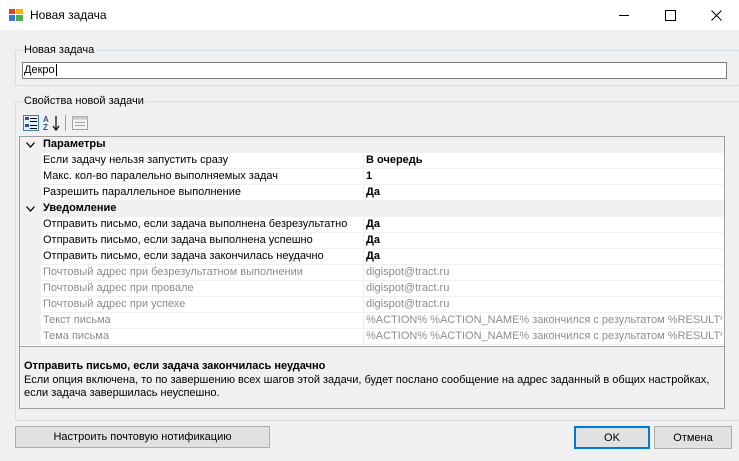 This screenshot has height=461, width=739. I want to click on text-caret, so click(56, 70).